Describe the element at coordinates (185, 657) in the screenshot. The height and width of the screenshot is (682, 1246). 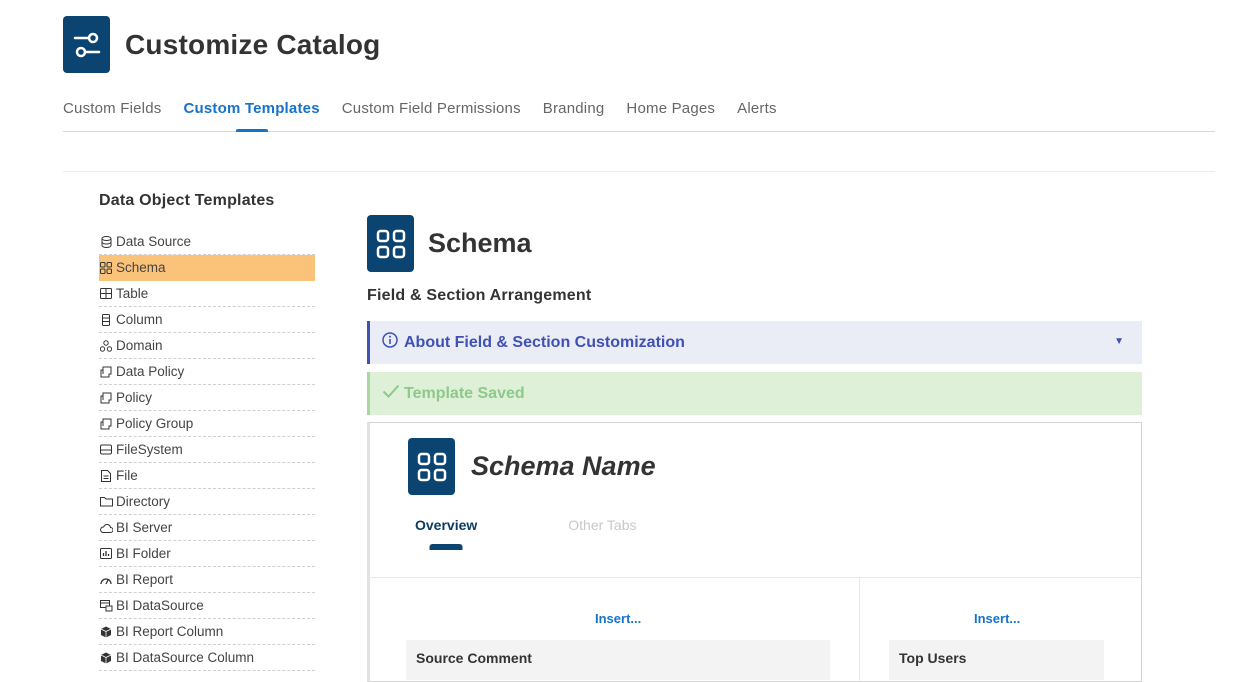
I see `sidebar-item-label: BI DataSource Column` at that location.